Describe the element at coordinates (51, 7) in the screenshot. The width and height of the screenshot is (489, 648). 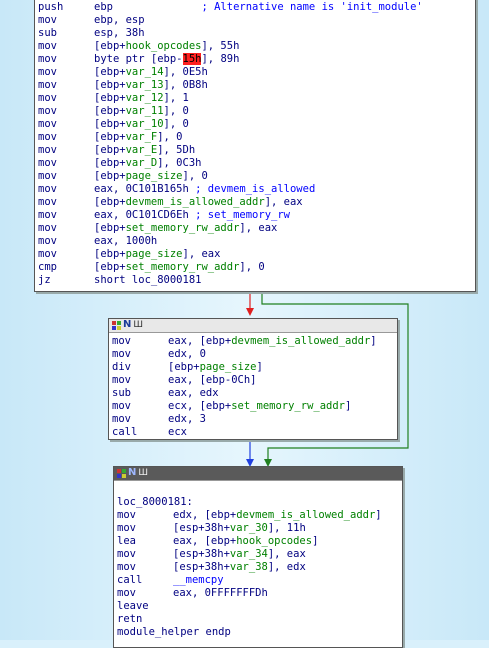
I see `mnemonic: push` at that location.